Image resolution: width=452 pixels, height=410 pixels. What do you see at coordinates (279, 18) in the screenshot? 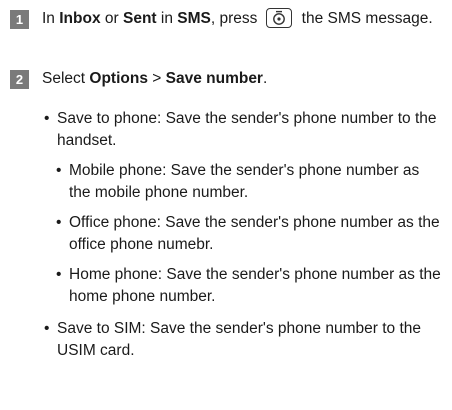
I see `center-key-icon` at bounding box center [279, 18].